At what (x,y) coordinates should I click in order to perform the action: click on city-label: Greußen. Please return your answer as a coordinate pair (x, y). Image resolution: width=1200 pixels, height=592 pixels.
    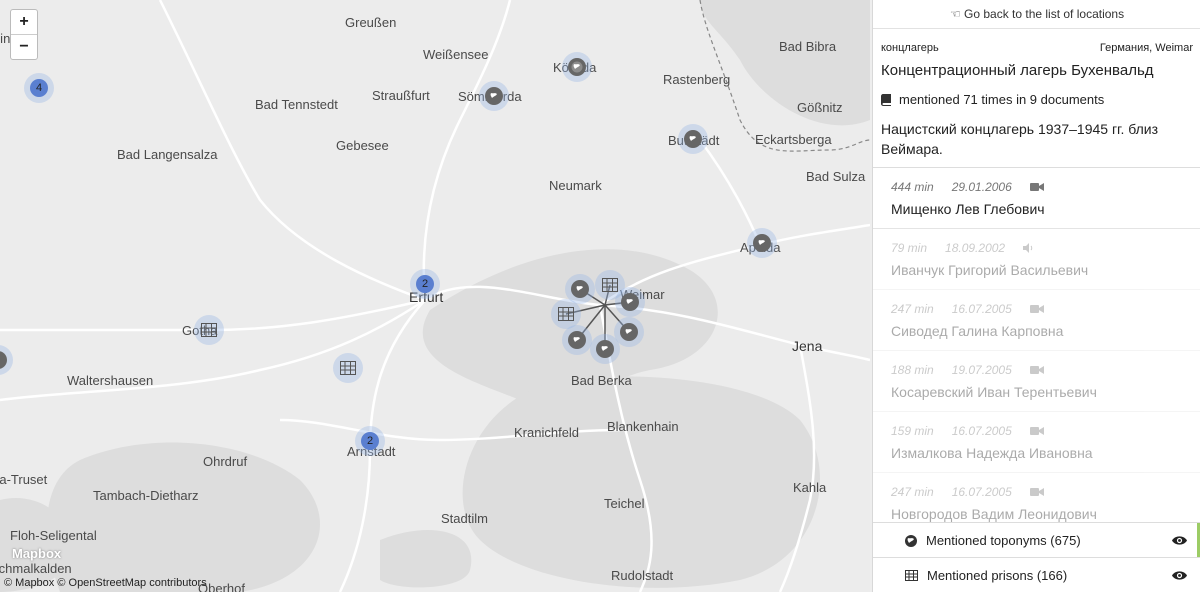
    Looking at the image, I should click on (371, 22).